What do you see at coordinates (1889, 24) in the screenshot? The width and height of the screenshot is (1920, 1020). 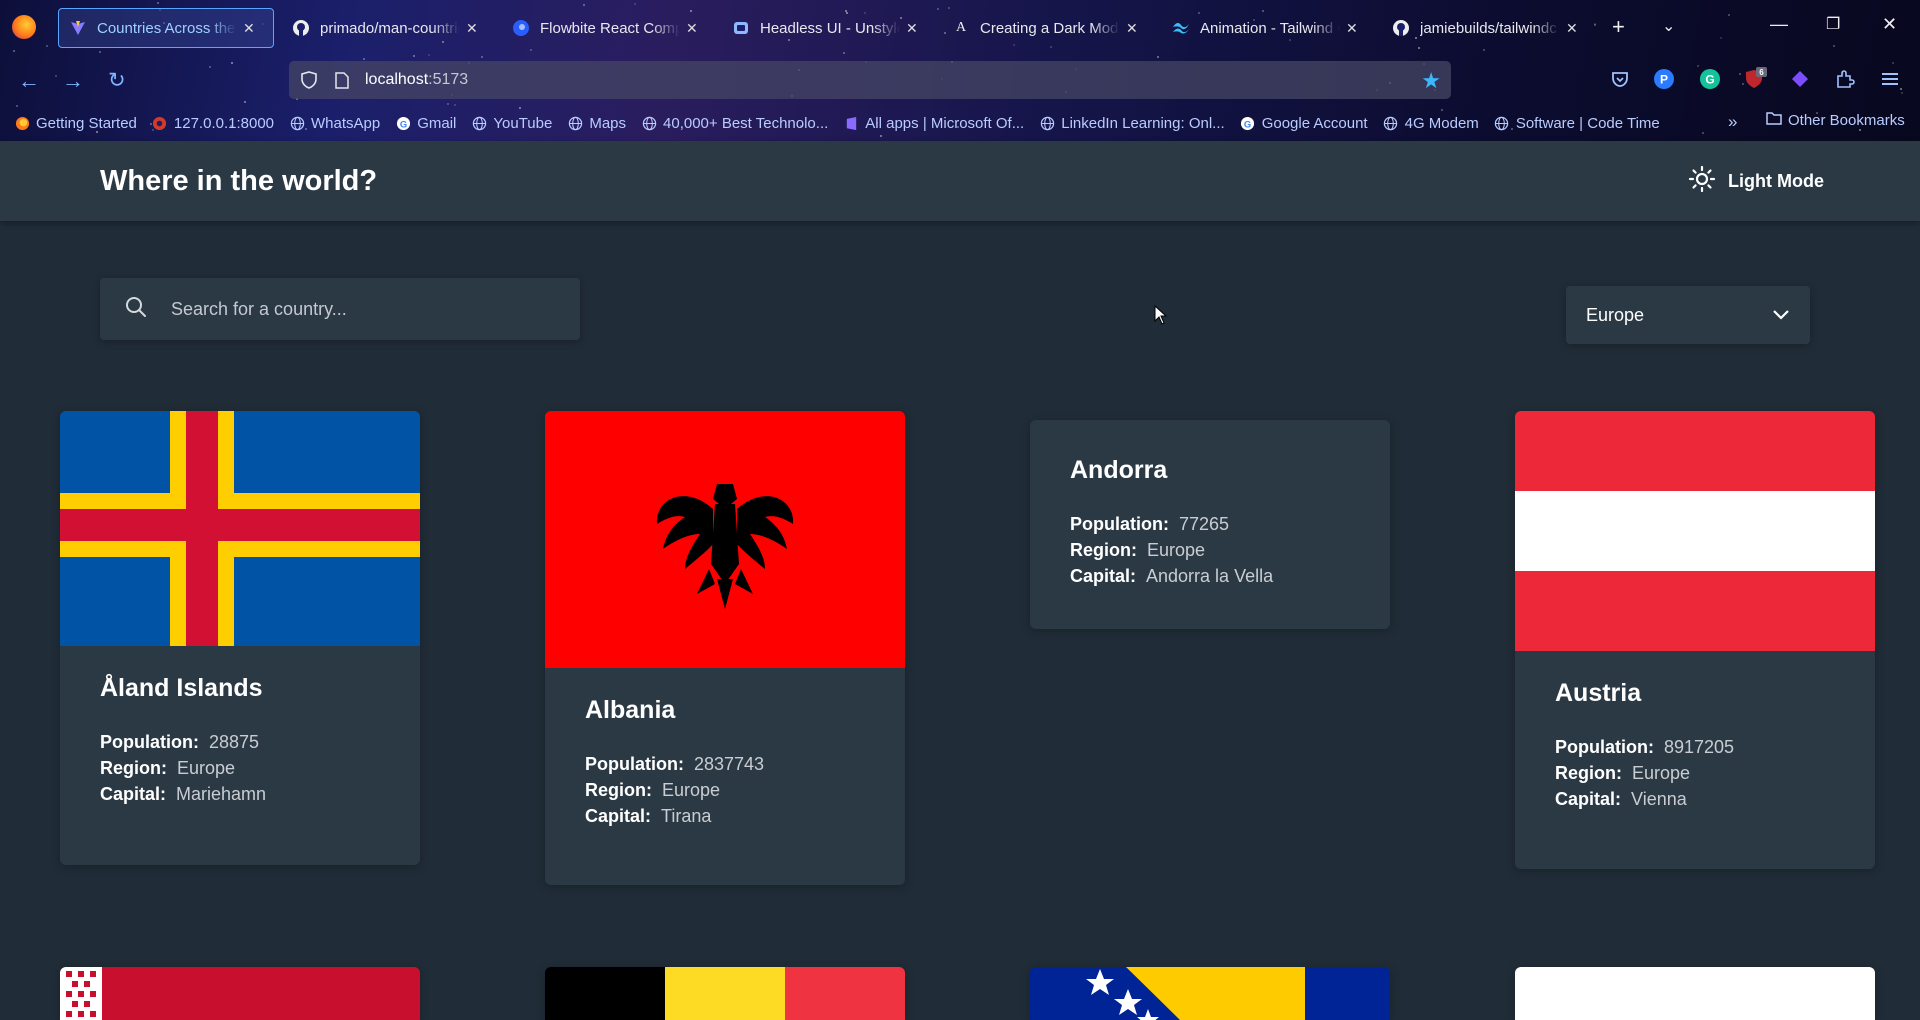 I see `window-close-icon: ✕` at bounding box center [1889, 24].